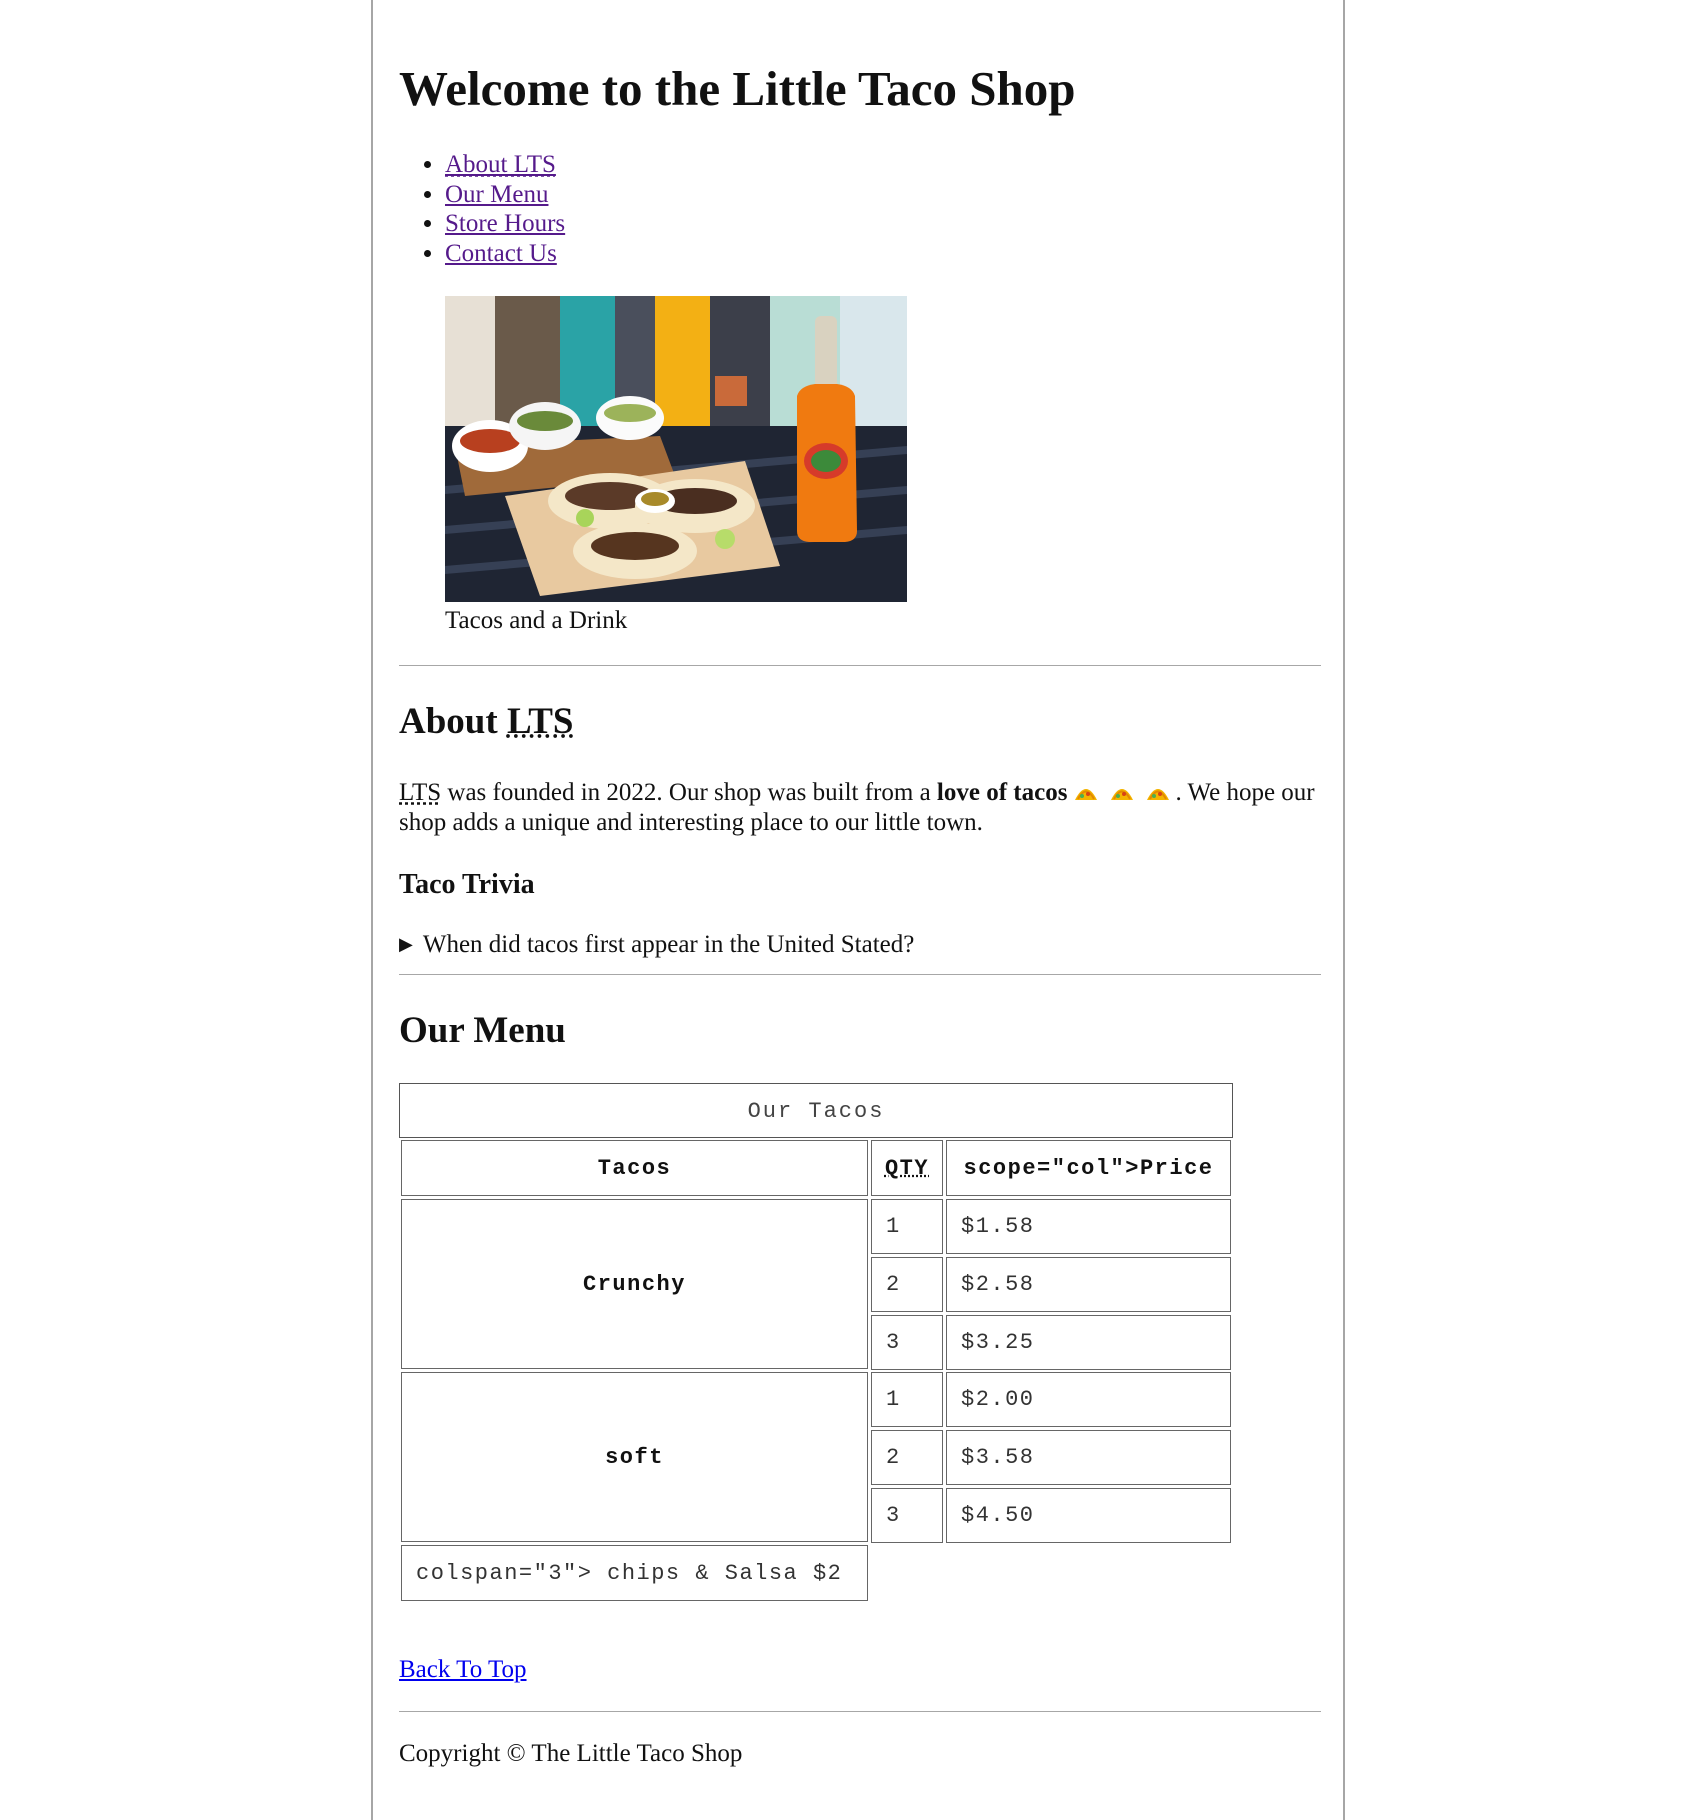 This screenshot has height=1820, width=1700. I want to click on tacos-drink-photo, so click(676, 449).